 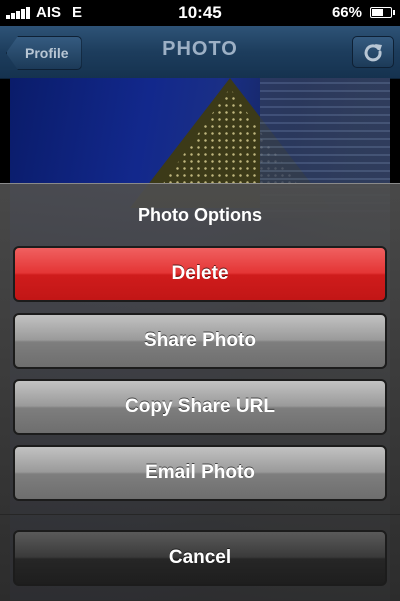 I want to click on action-sheet-title: Photo Options, so click(x=200, y=215).